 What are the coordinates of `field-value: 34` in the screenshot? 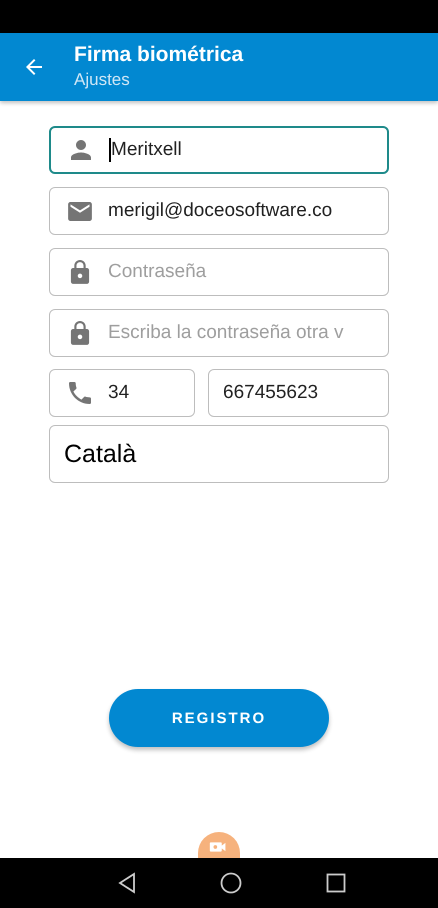 It's located at (119, 393).